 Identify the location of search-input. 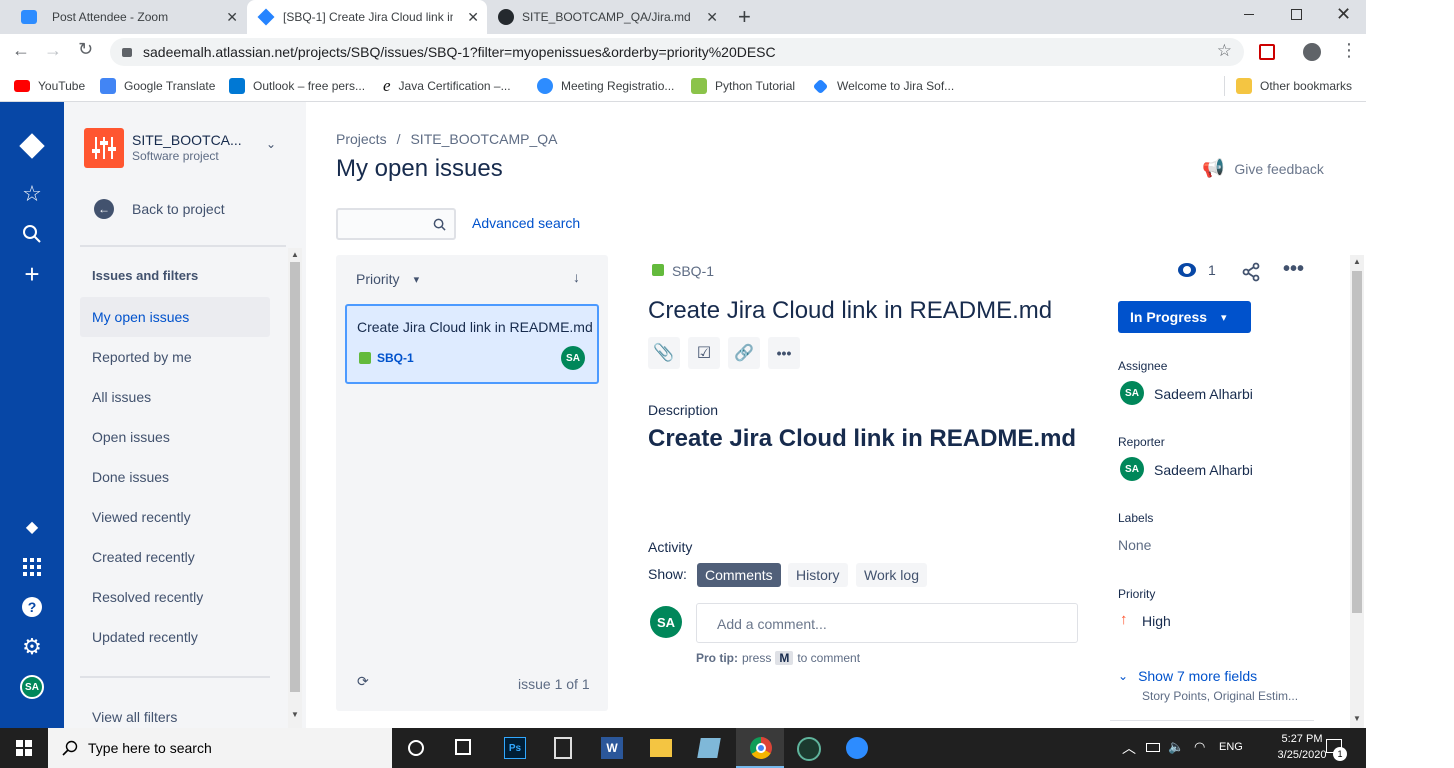
(396, 224).